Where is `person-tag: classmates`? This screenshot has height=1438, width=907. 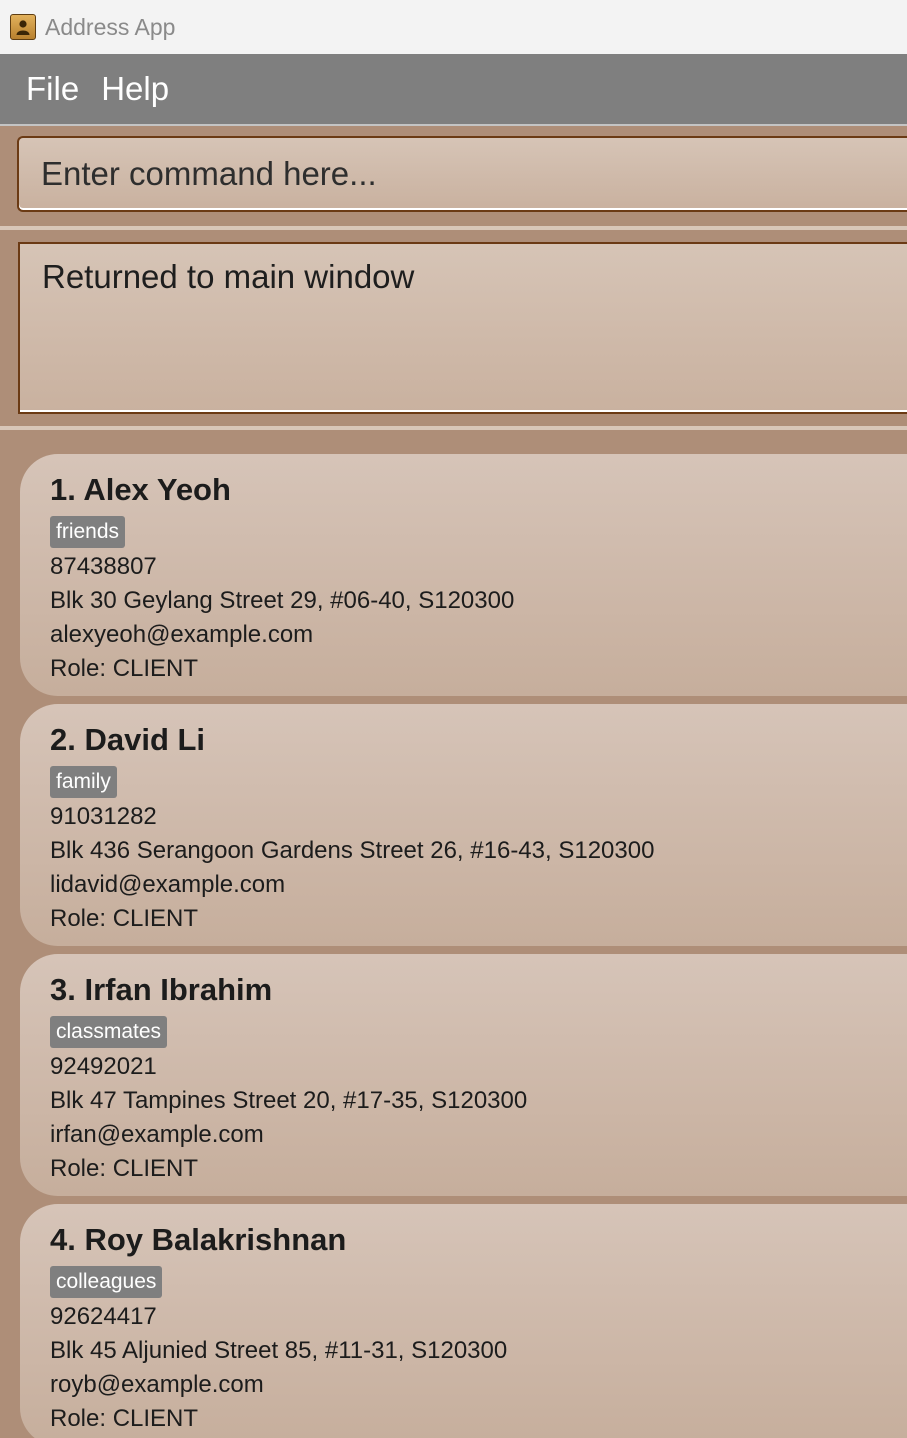
person-tag: classmates is located at coordinates (109, 1032).